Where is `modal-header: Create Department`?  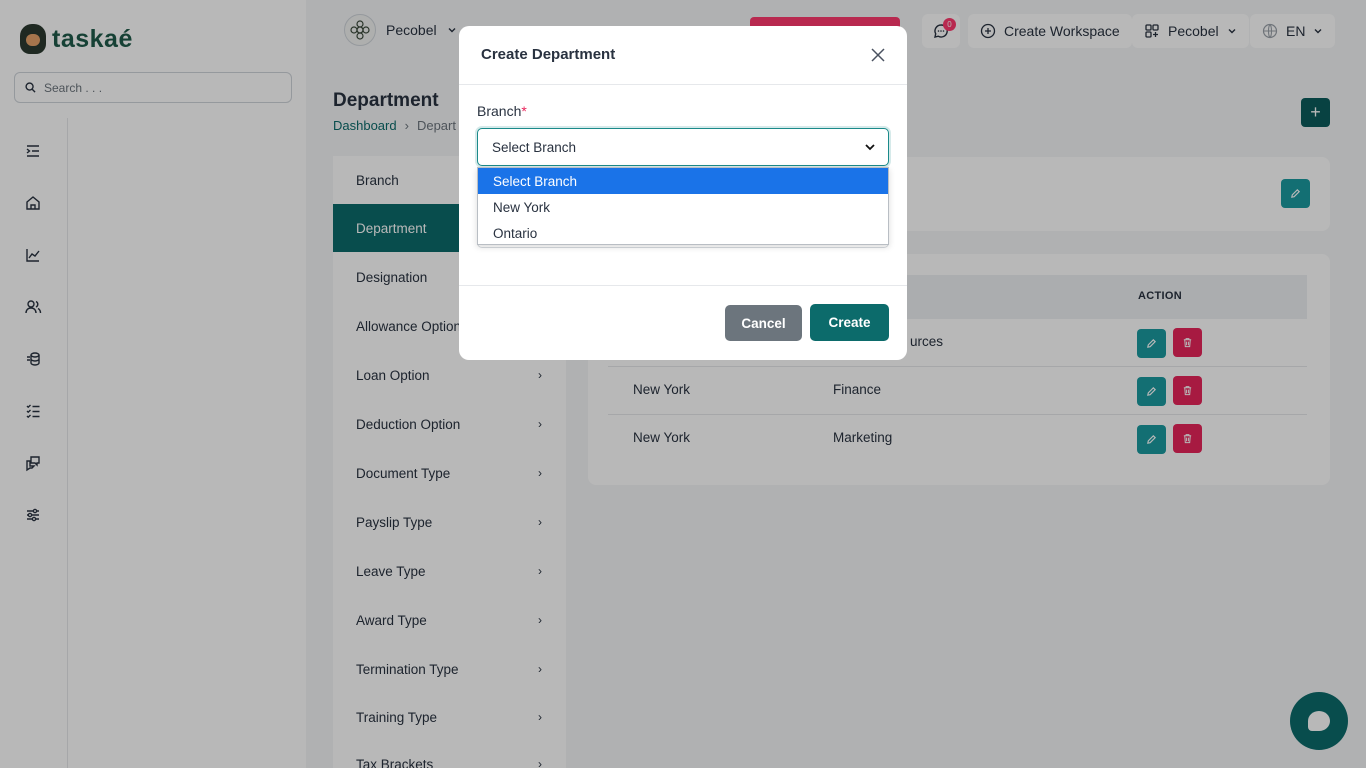
modal-header: Create Department is located at coordinates (683, 55).